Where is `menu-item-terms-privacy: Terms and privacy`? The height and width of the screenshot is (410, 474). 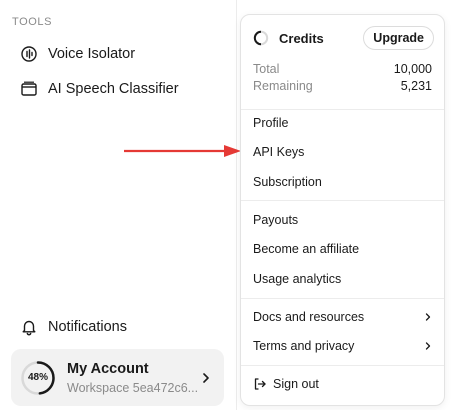
menu-item-terms-privacy: Terms and privacy is located at coordinates (342, 346).